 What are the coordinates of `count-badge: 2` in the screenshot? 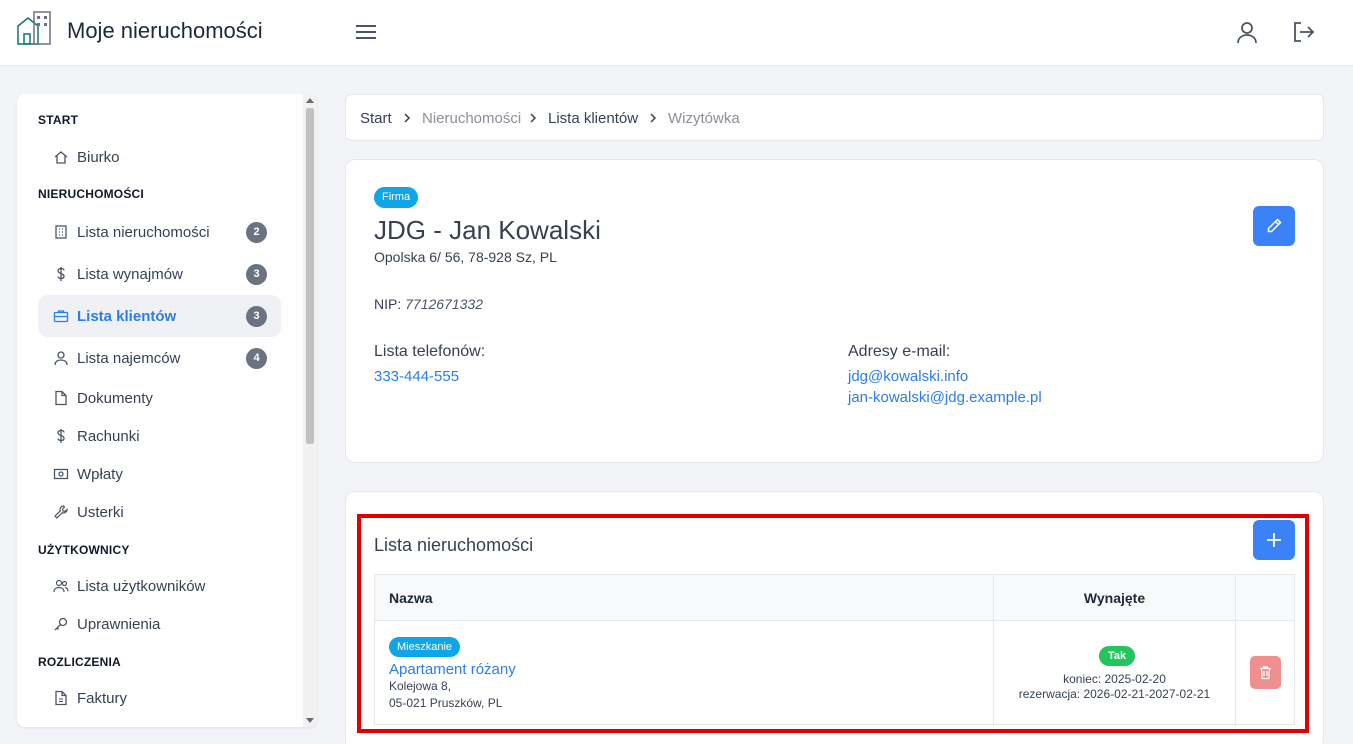 It's located at (256, 232).